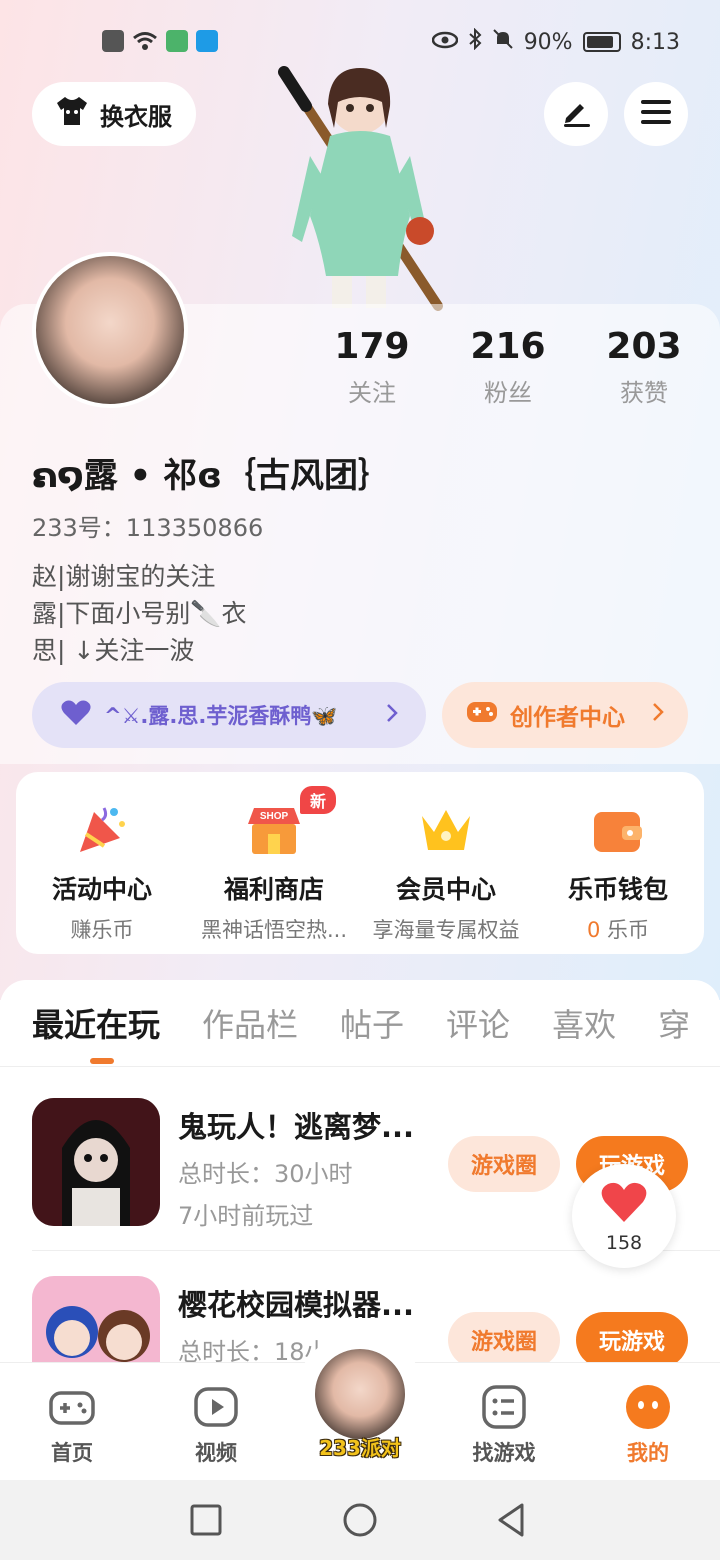 This screenshot has width=720, height=1560. Describe the element at coordinates (508, 346) in the screenshot. I see `stat-value: 216` at that location.